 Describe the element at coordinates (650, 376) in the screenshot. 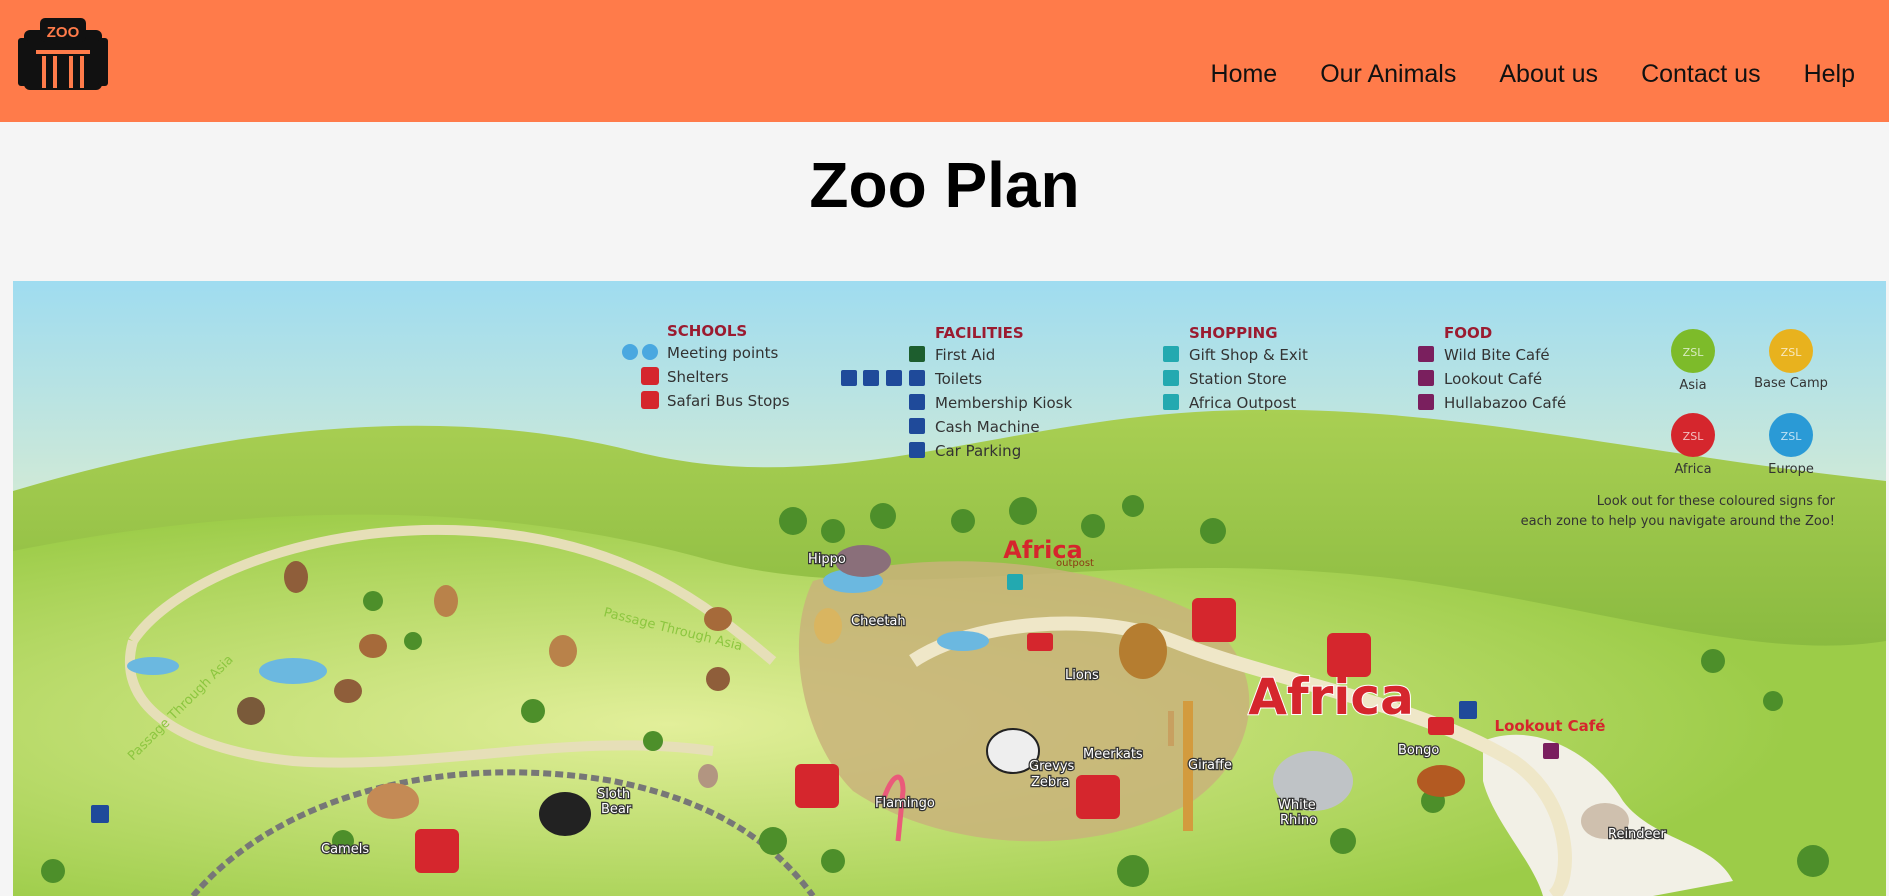

I see `shelter-icon` at that location.